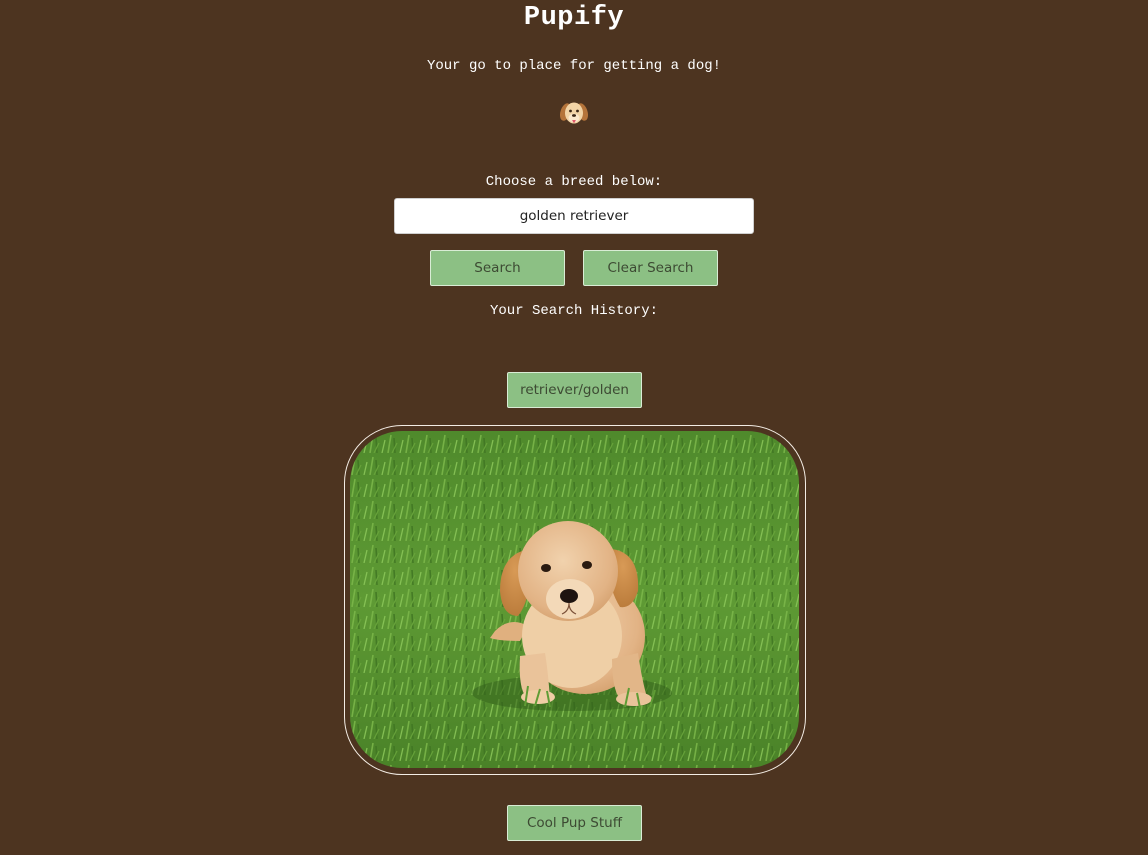 Image resolution: width=1148 pixels, height=855 pixels. Describe the element at coordinates (574, 390) in the screenshot. I see `history-item-button: retriever/golden` at that location.